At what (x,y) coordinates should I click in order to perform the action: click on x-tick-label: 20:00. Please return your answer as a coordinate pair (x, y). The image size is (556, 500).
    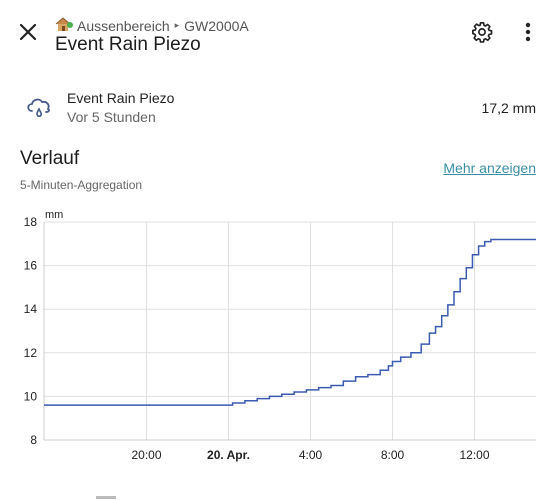
    Looking at the image, I should click on (146, 455).